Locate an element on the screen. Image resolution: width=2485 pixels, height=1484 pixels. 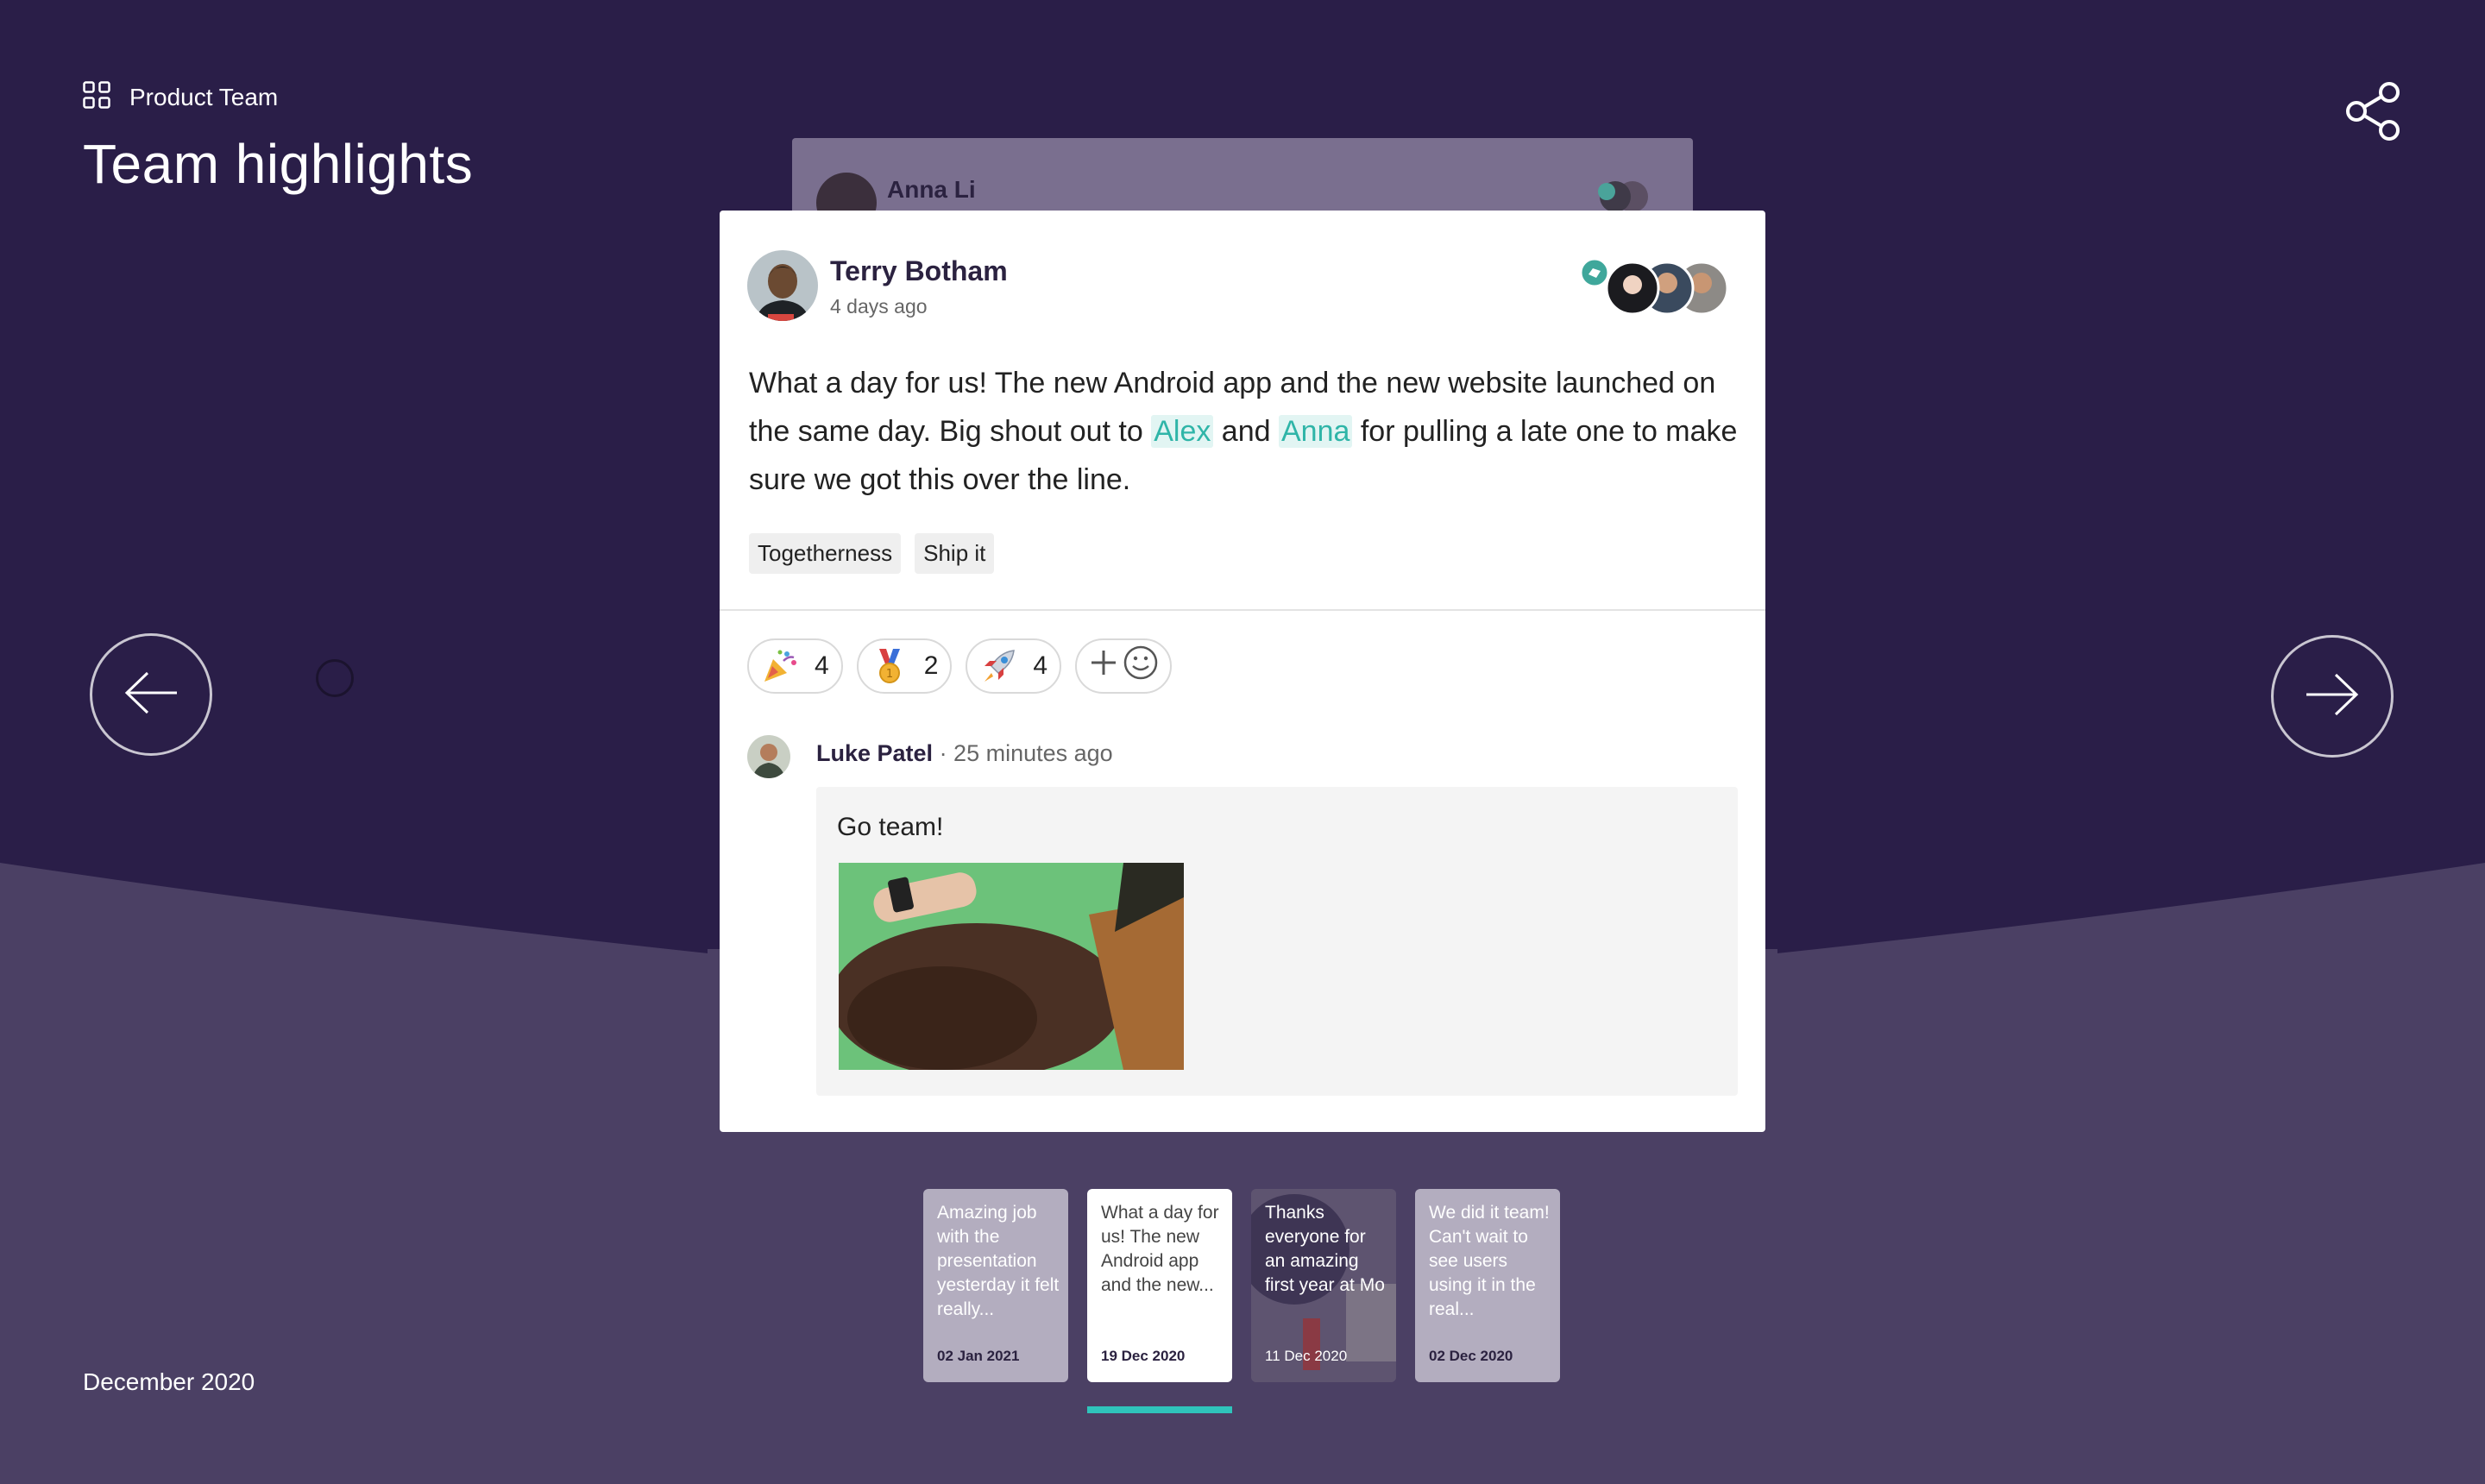
page-header: Product Team Team highlights is located at coordinates (278, 138).